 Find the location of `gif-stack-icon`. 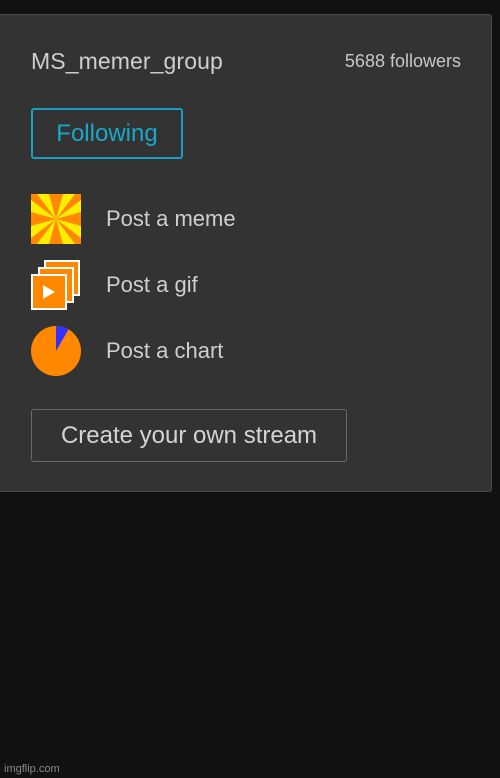

gif-stack-icon is located at coordinates (55, 285).